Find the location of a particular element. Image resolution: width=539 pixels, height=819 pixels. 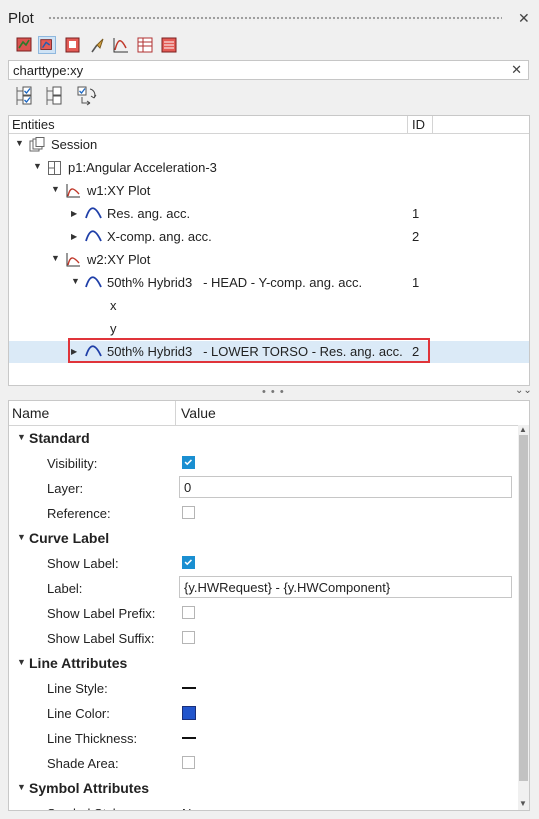

prop-label: Show Label Prefix: is located at coordinates (101, 613).